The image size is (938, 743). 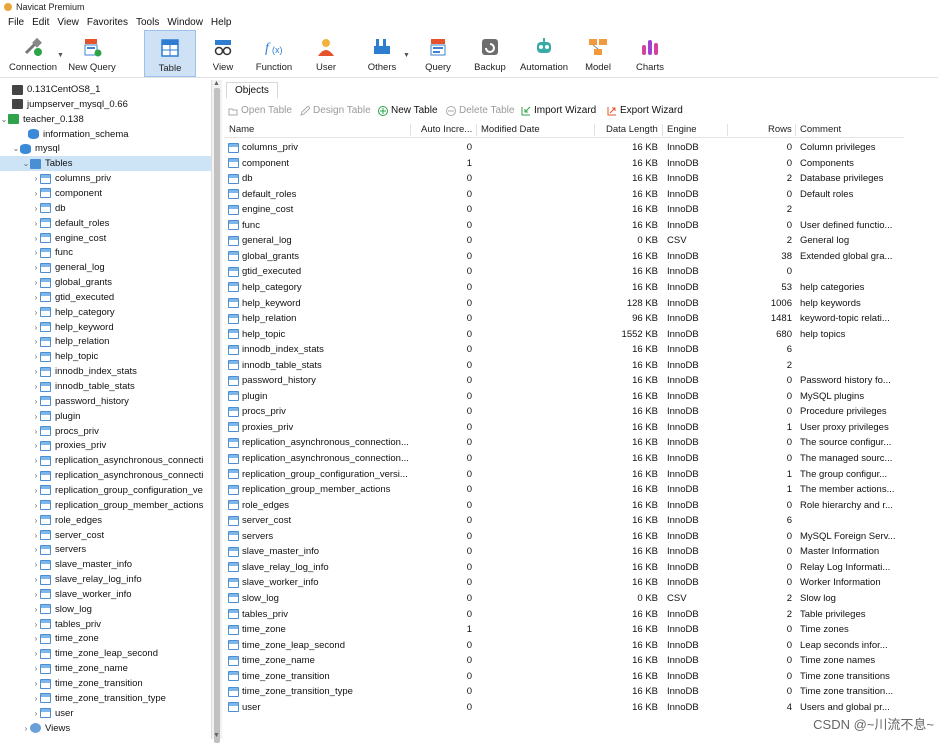 I want to click on cell-name: tables_priv, so click(x=319, y=614).